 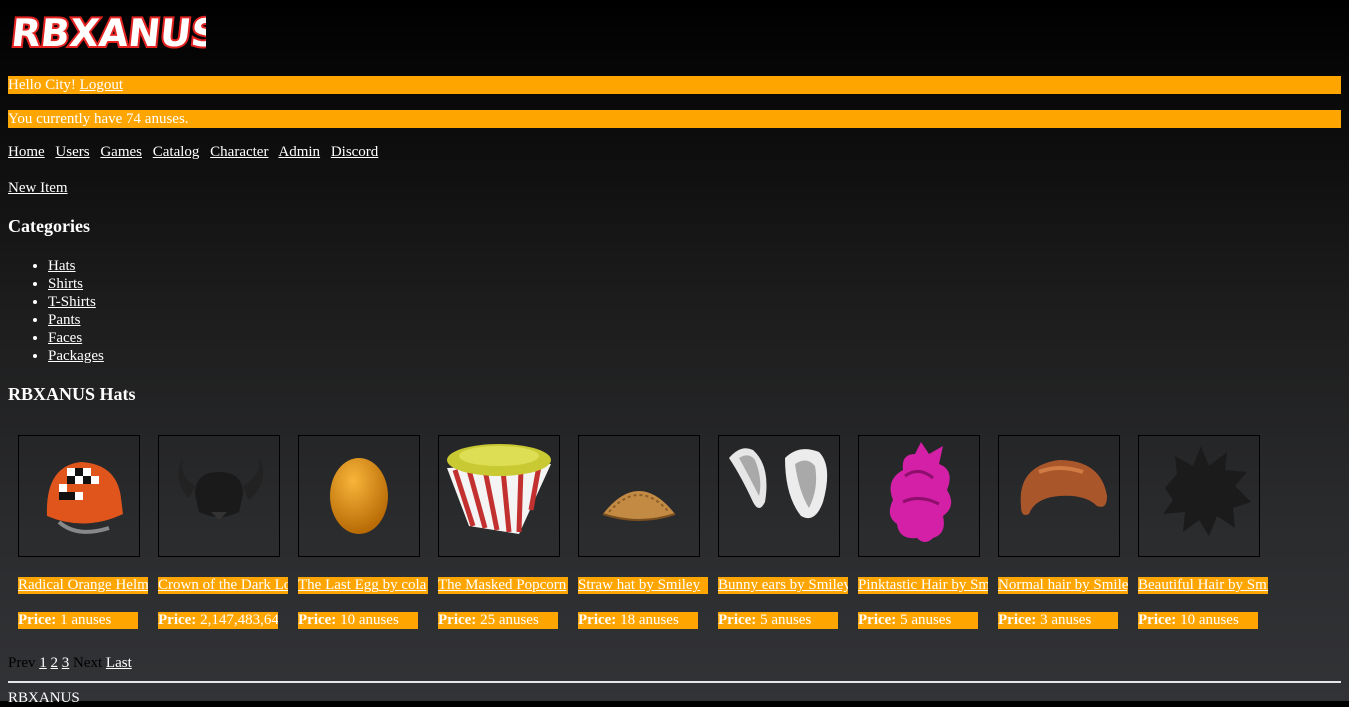 I want to click on item-name-link: Bunny ears by Smiley, so click(x=783, y=585).